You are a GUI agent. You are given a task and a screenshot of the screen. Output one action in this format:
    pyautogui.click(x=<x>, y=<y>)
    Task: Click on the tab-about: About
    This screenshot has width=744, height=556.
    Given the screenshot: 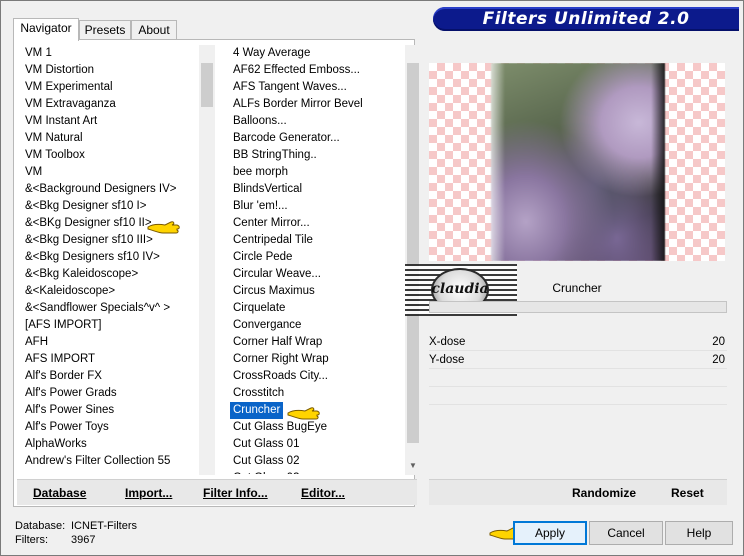 What is the action you would take?
    pyautogui.click(x=154, y=30)
    